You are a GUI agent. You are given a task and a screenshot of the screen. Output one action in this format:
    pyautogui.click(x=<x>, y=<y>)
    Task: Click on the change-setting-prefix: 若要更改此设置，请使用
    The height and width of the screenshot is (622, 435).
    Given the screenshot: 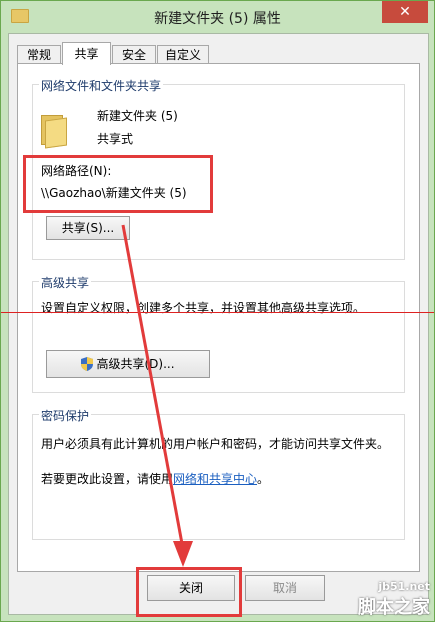 What is the action you would take?
    pyautogui.click(x=107, y=479)
    